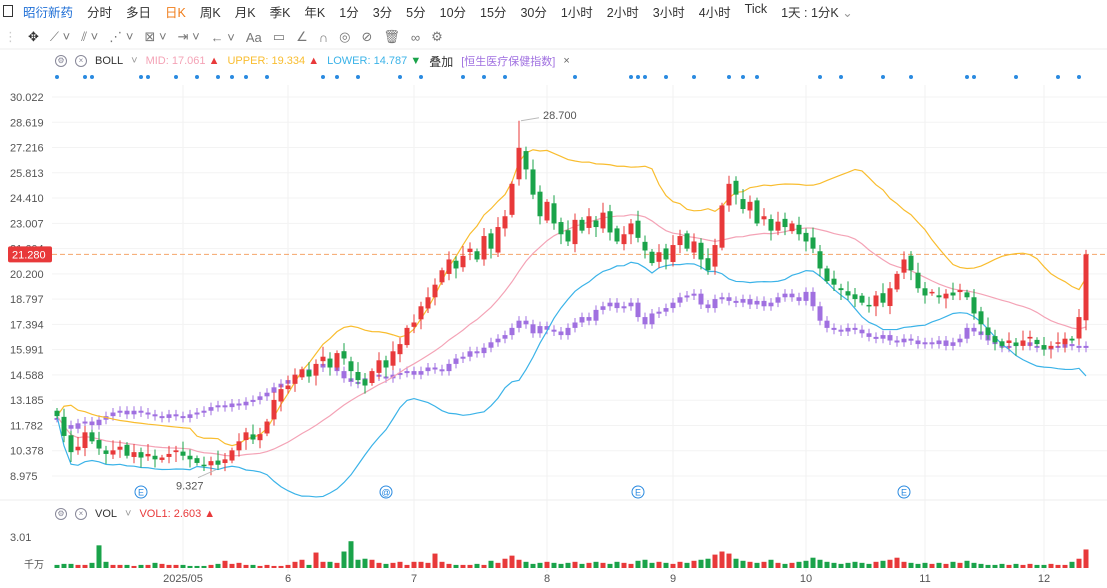 Image resolution: width=1107 pixels, height=588 pixels. What do you see at coordinates (33, 37) in the screenshot?
I see `move-icon: ✥` at bounding box center [33, 37].